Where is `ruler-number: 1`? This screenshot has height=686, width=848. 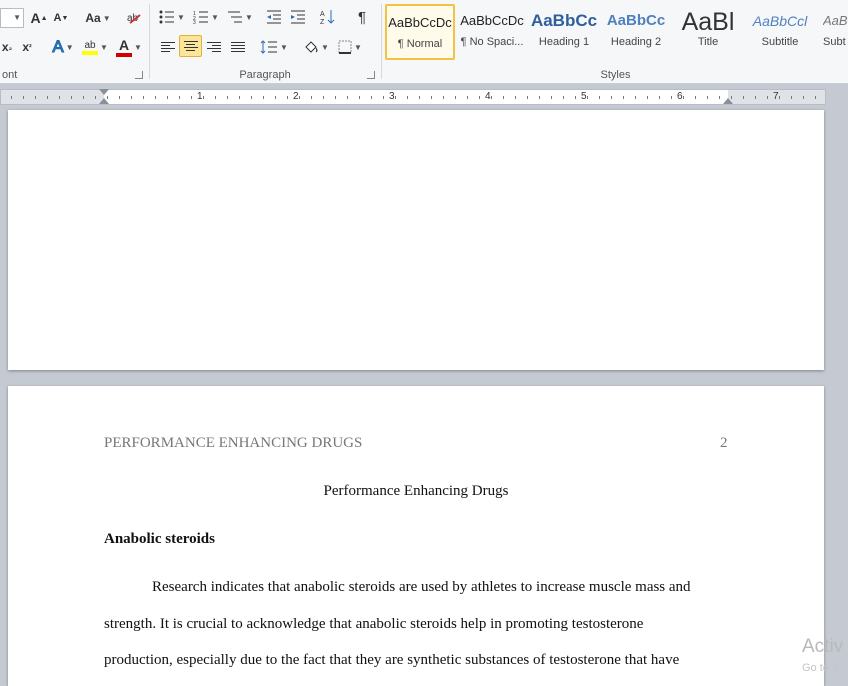
ruler-number: 1 is located at coordinates (200, 96).